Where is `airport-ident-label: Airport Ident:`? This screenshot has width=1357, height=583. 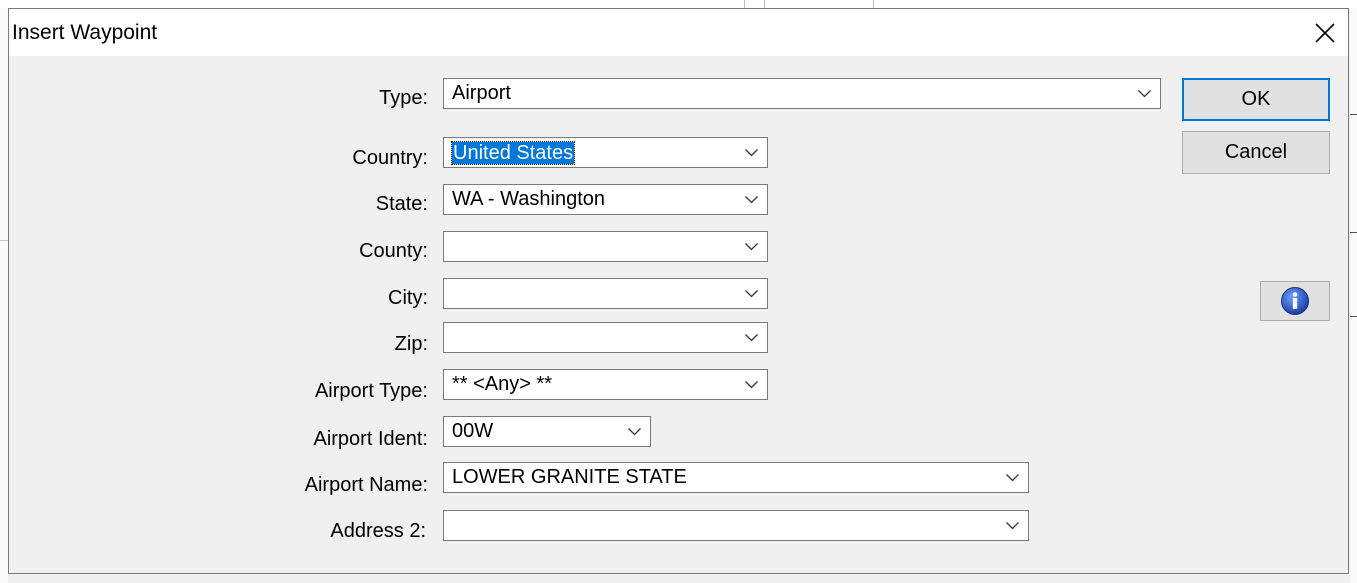
airport-ident-label: Airport Ident: is located at coordinates (370, 439).